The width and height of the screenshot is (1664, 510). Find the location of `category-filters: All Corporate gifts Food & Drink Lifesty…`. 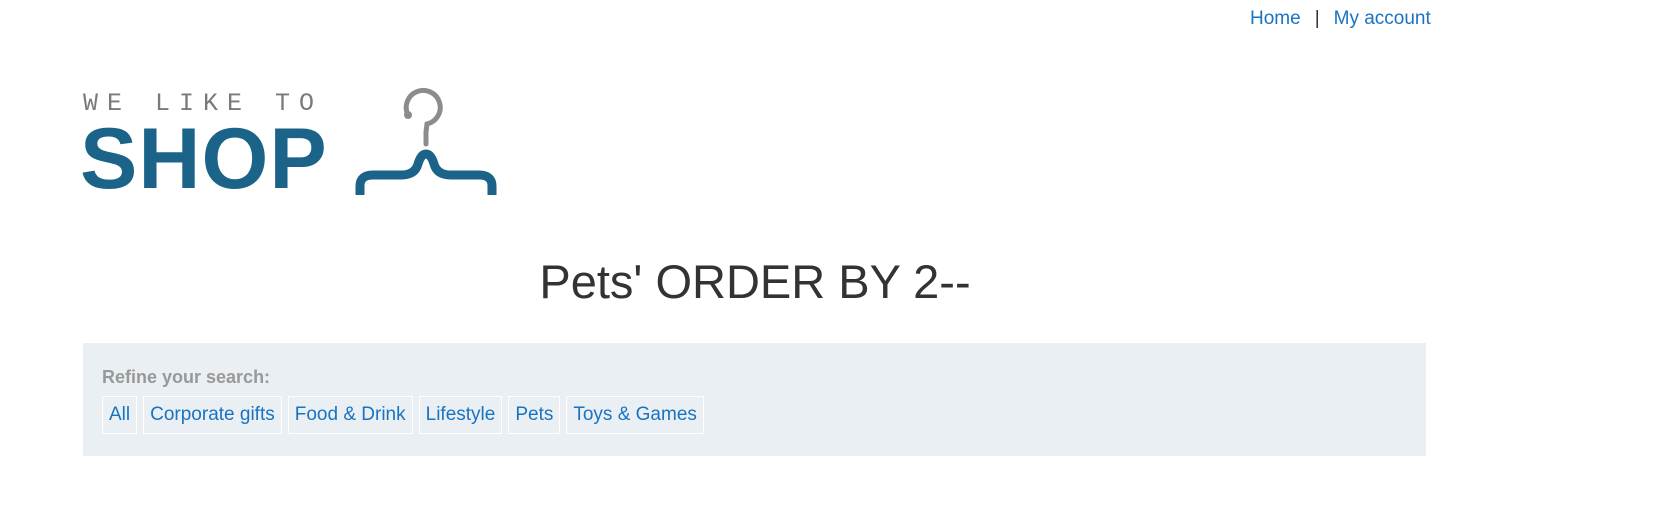

category-filters: All Corporate gifts Food & Drink Lifesty… is located at coordinates (754, 415).